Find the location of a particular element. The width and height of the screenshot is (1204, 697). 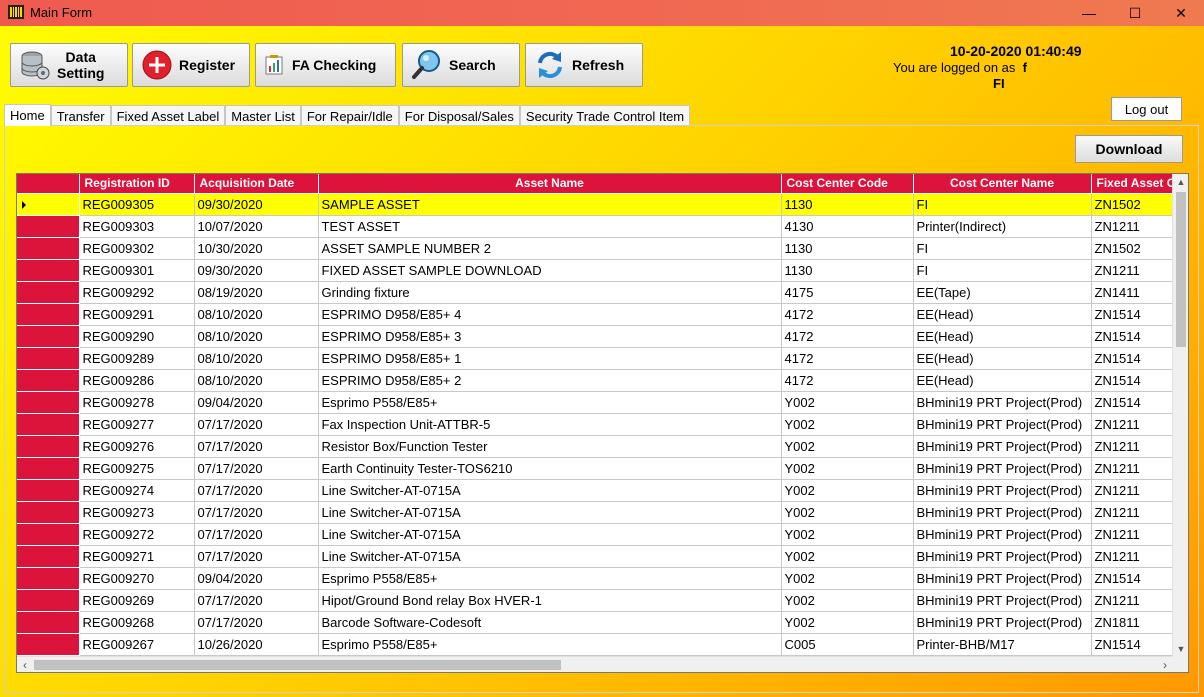

cell-registration-id: REG009303 is located at coordinates (137, 226).